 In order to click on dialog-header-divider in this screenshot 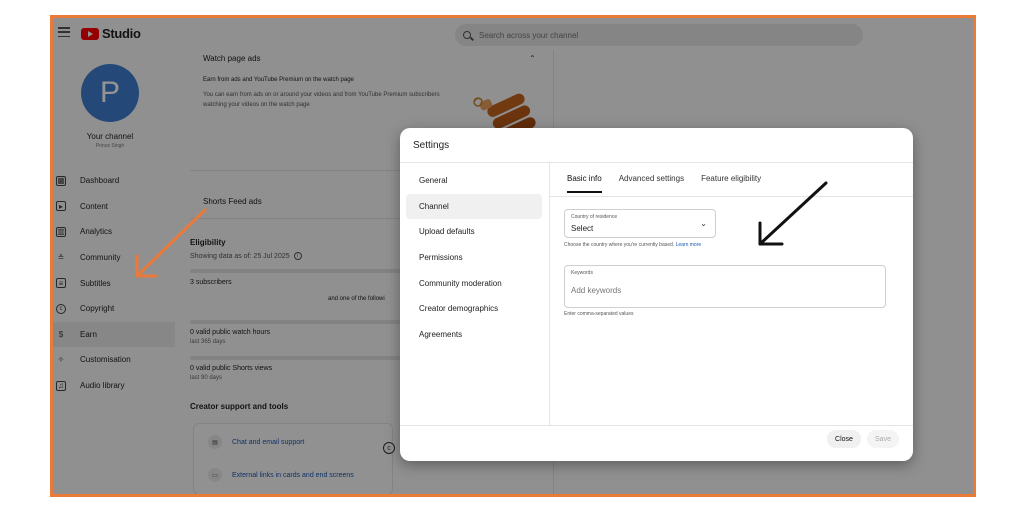, I will do `click(656, 162)`.